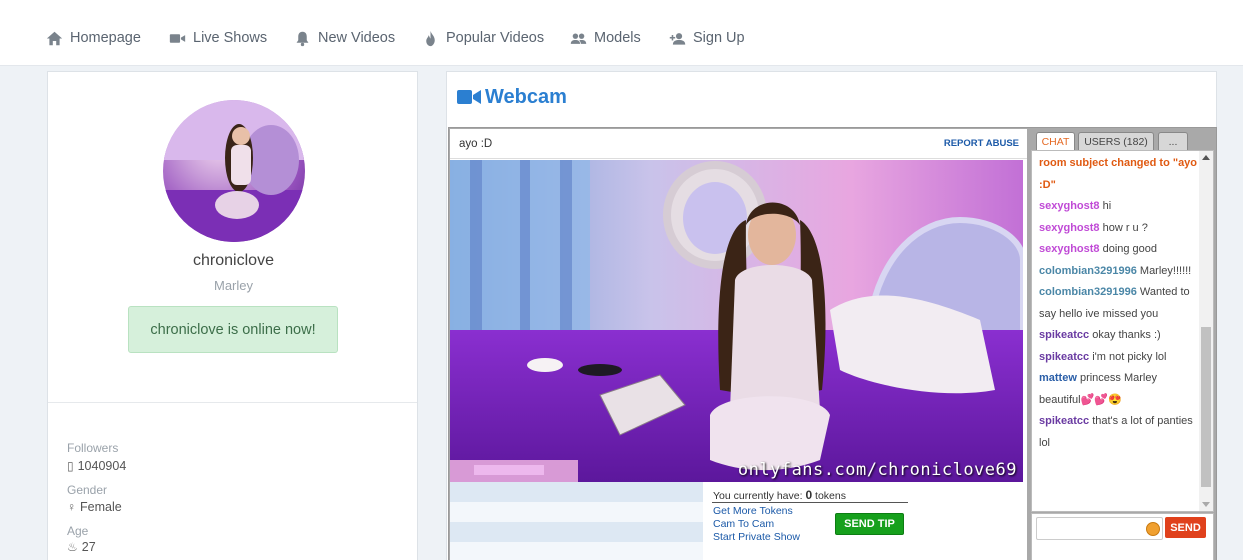  I want to click on profile-divider, so click(232, 402).